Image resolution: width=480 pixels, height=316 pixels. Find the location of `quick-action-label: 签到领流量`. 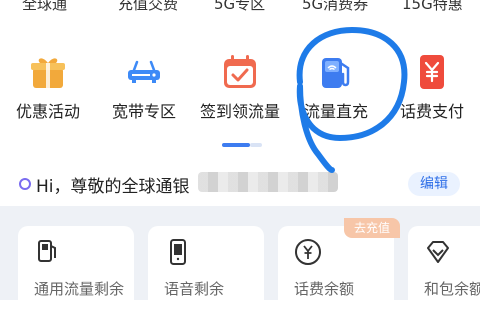

quick-action-label: 签到领流量 is located at coordinates (239, 111).